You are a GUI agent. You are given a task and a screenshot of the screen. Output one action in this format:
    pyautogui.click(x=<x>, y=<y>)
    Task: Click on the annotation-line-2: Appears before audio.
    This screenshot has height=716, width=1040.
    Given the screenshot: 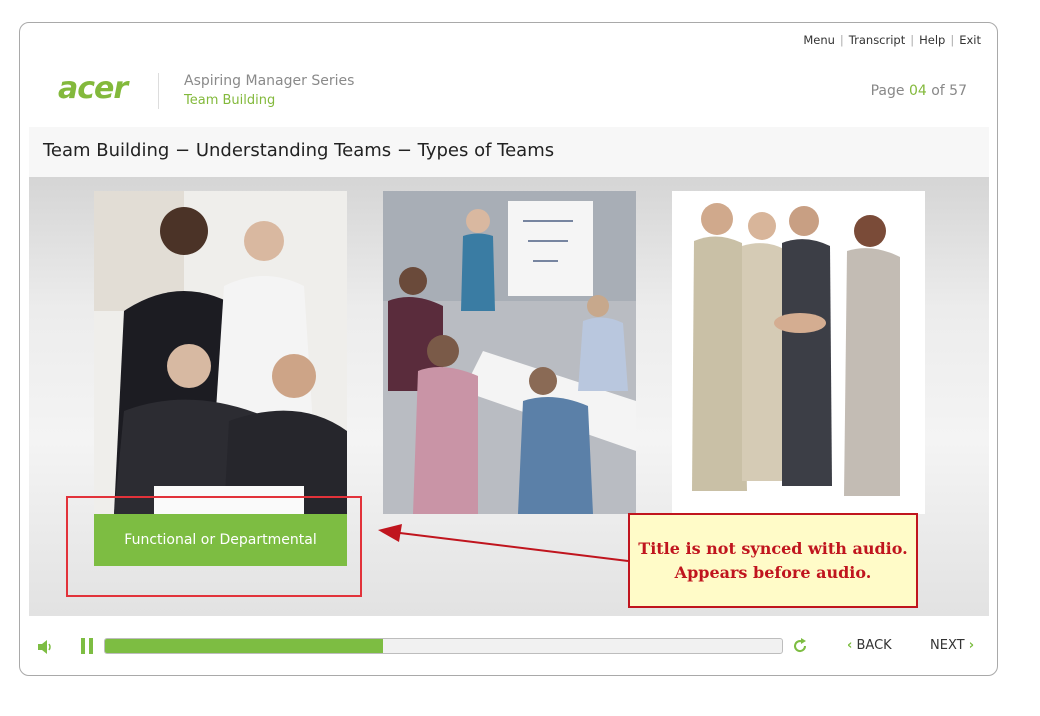 What is the action you would take?
    pyautogui.click(x=773, y=572)
    